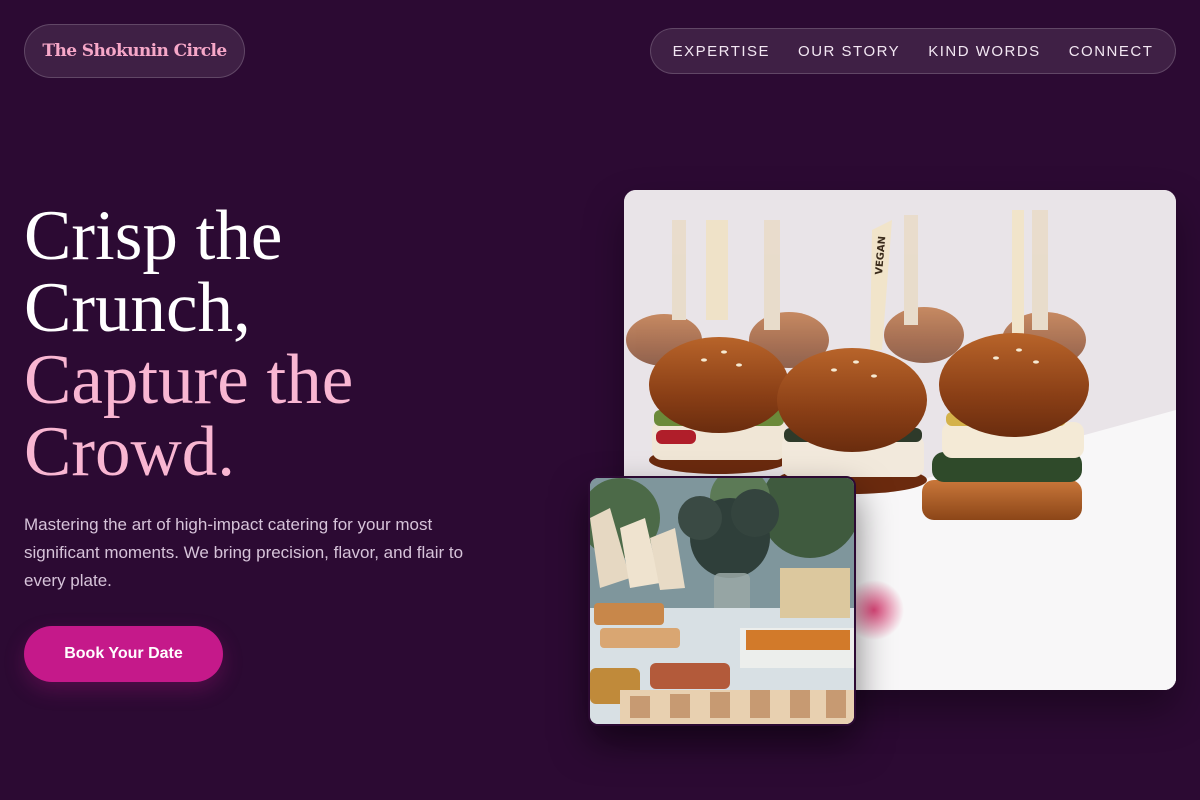  Describe the element at coordinates (137, 308) in the screenshot. I see `headline-line-2: Crunch,` at that location.